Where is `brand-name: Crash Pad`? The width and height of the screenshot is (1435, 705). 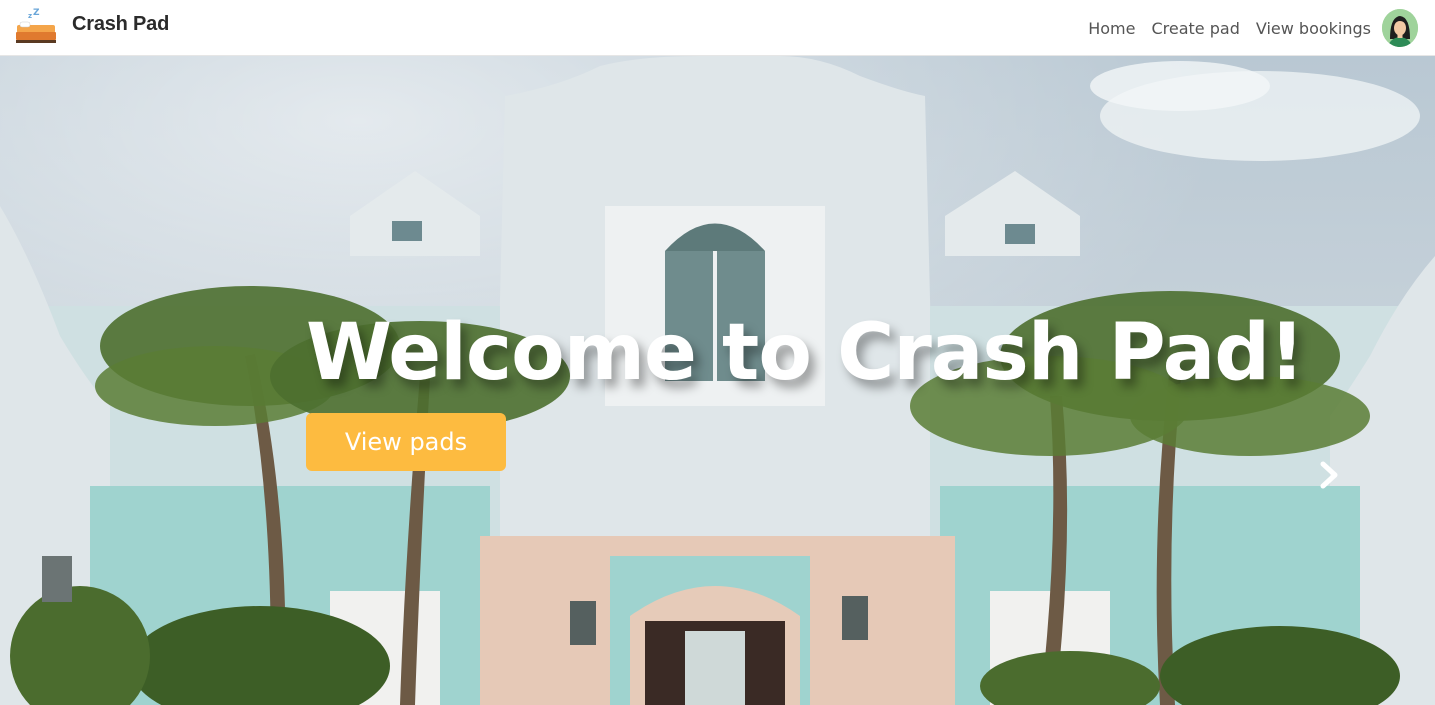 brand-name: Crash Pad is located at coordinates (120, 24).